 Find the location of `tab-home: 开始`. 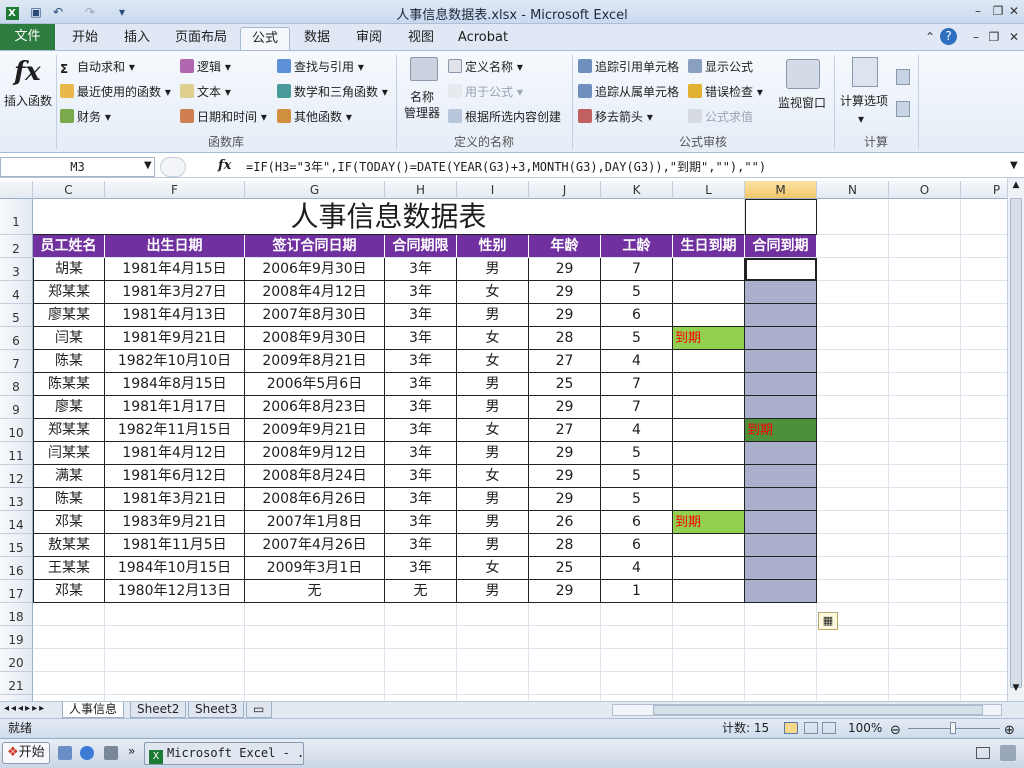

tab-home: 开始 is located at coordinates (85, 38).